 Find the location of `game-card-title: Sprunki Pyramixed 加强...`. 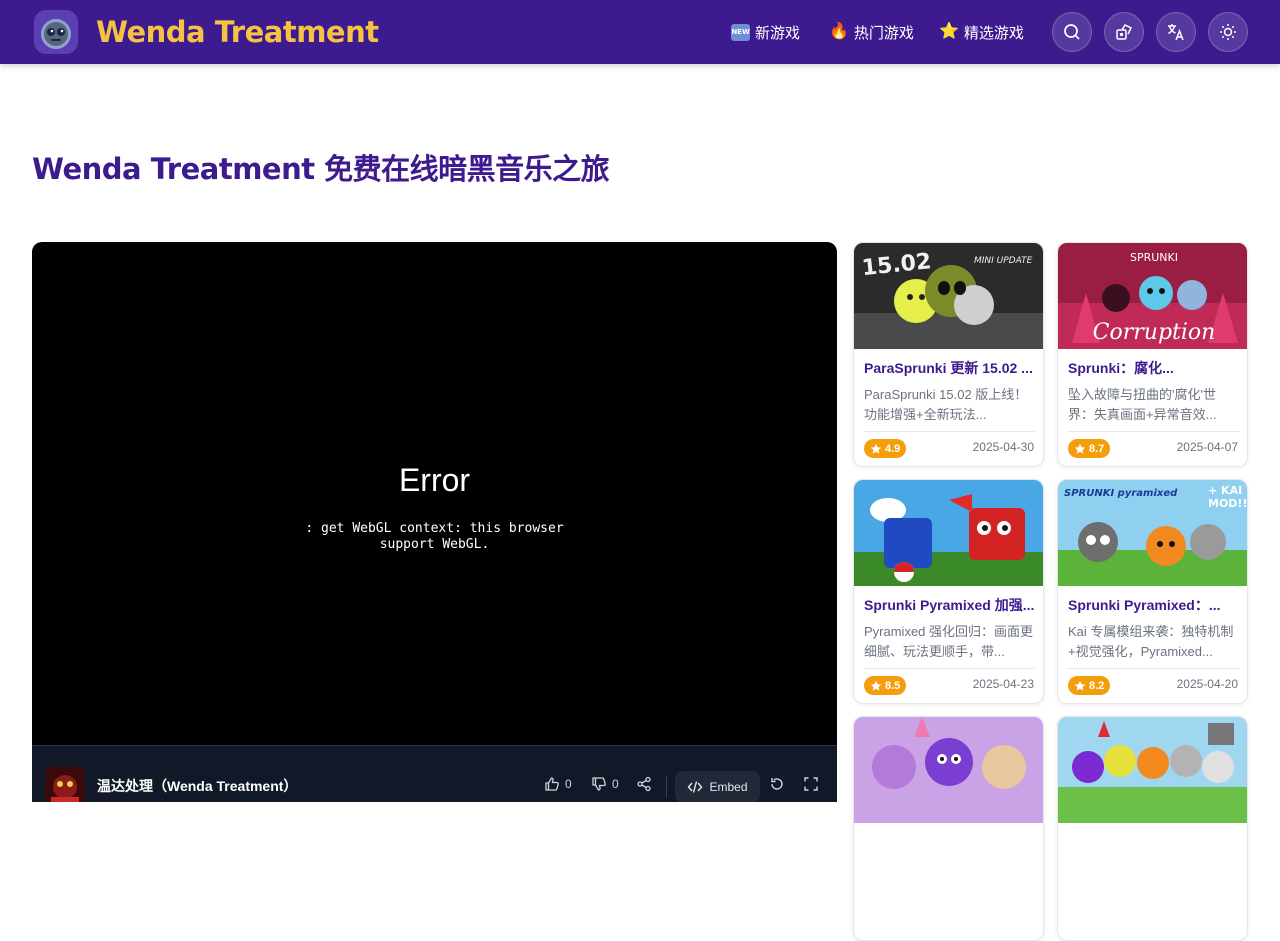

game-card-title: Sprunki Pyramixed 加强... is located at coordinates (949, 605).